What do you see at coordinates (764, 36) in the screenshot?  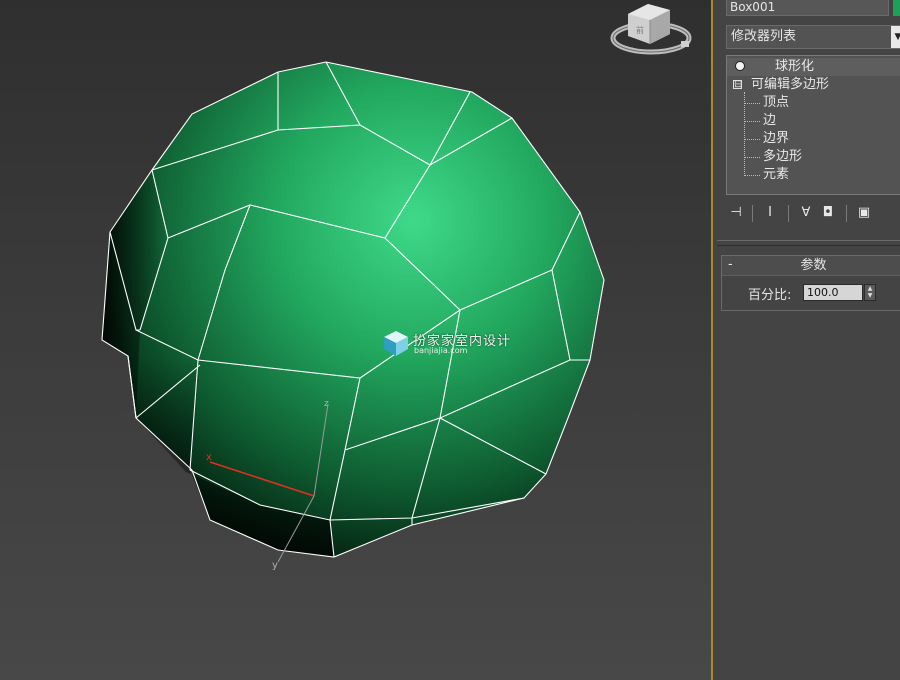 I see `modifier-list-label: 修改器列表` at bounding box center [764, 36].